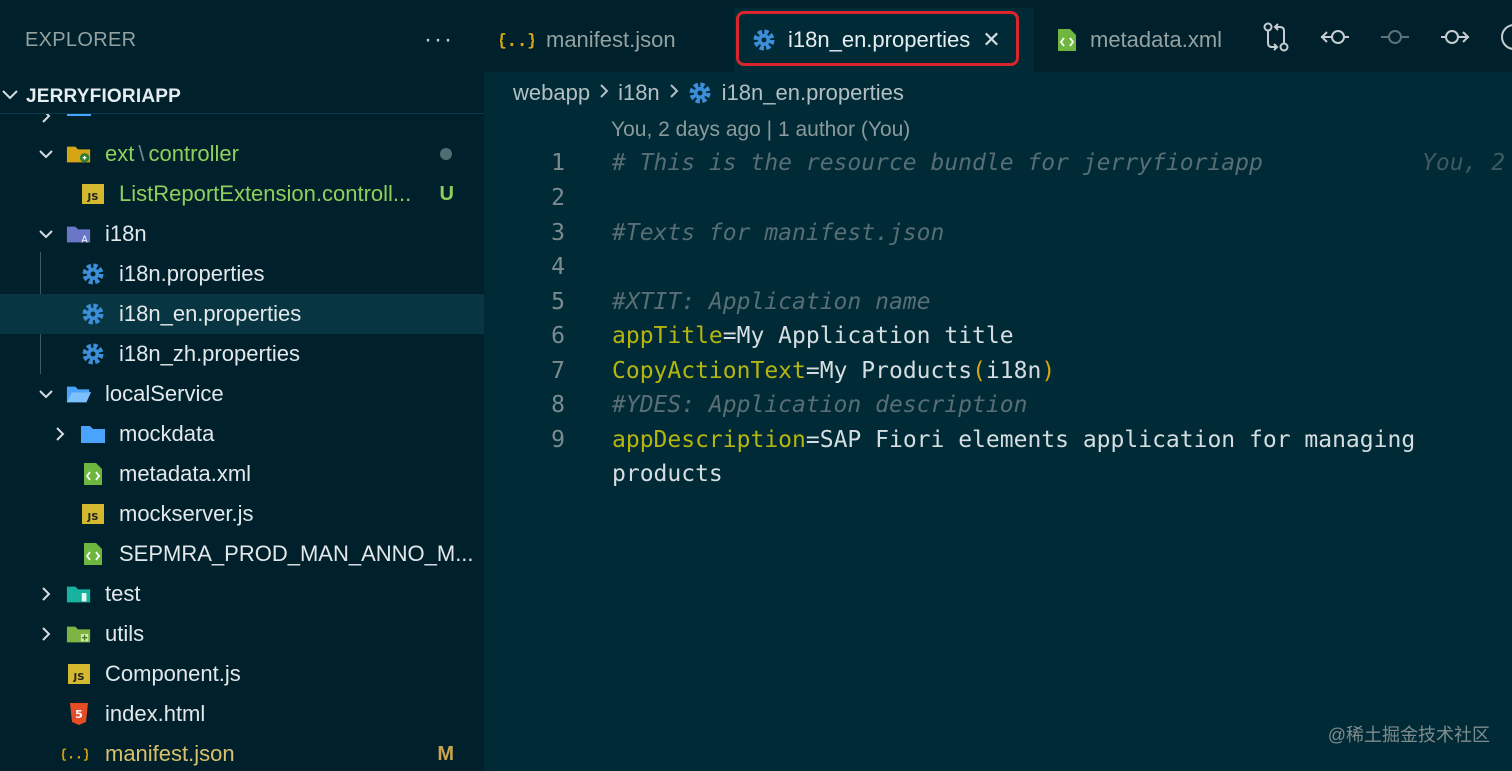 The image size is (1512, 771). Describe the element at coordinates (242, 394) in the screenshot. I see `tree-item-localservice: localService` at that location.